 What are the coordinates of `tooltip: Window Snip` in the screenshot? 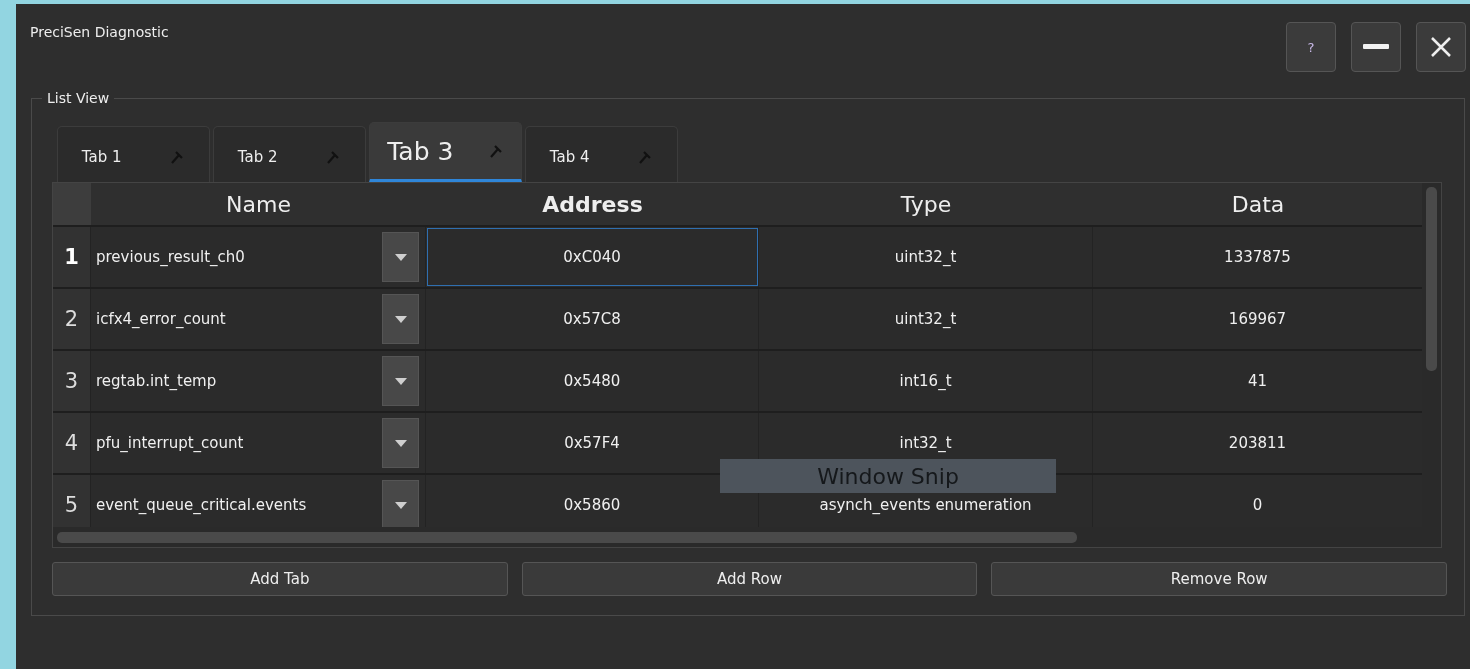 It's located at (888, 476).